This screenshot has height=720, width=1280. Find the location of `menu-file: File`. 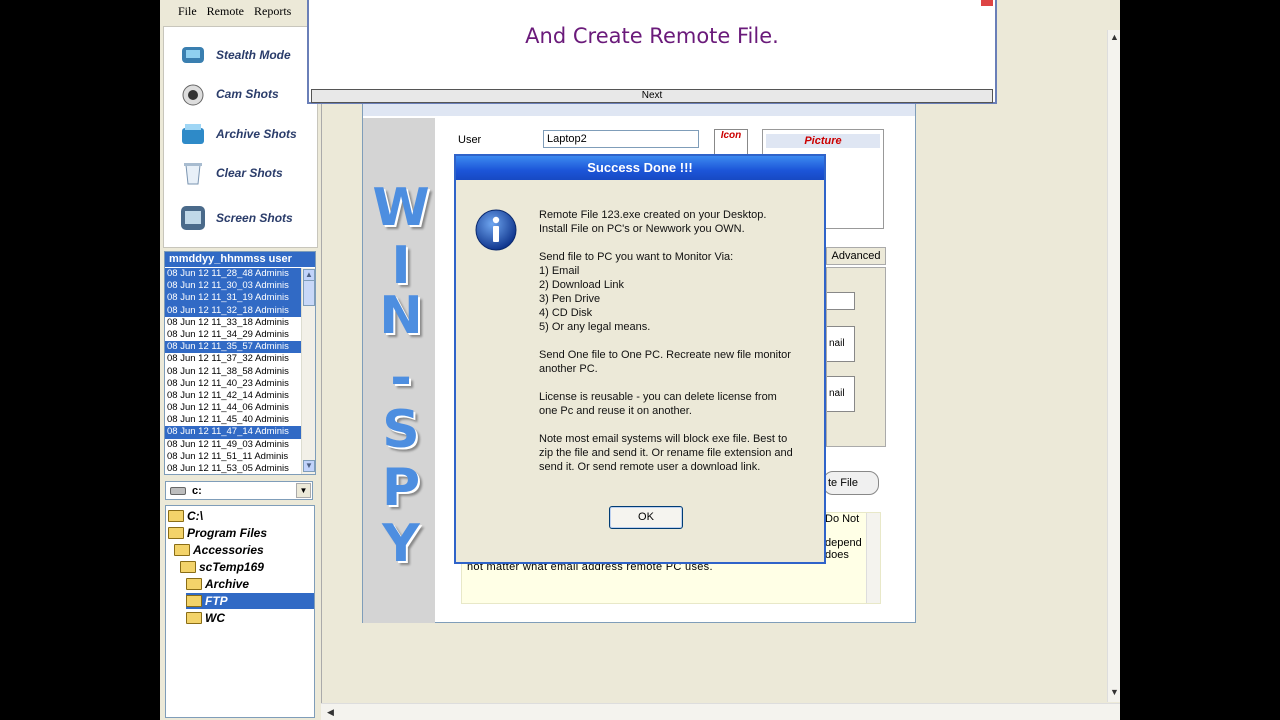

menu-file: File is located at coordinates (187, 11).